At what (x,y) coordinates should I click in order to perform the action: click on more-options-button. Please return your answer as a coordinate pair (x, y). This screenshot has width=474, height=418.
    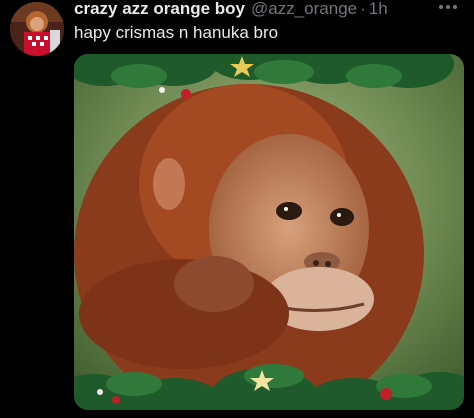
    Looking at the image, I should click on (448, 7).